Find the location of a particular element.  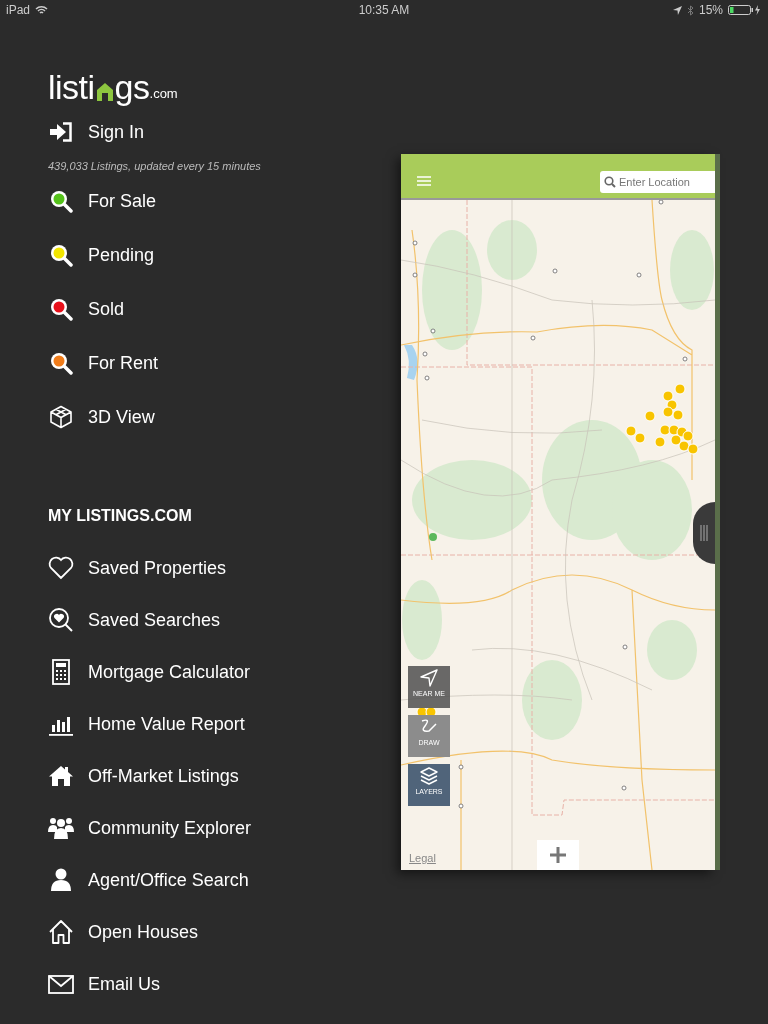

zoom-in-button is located at coordinates (558, 855).